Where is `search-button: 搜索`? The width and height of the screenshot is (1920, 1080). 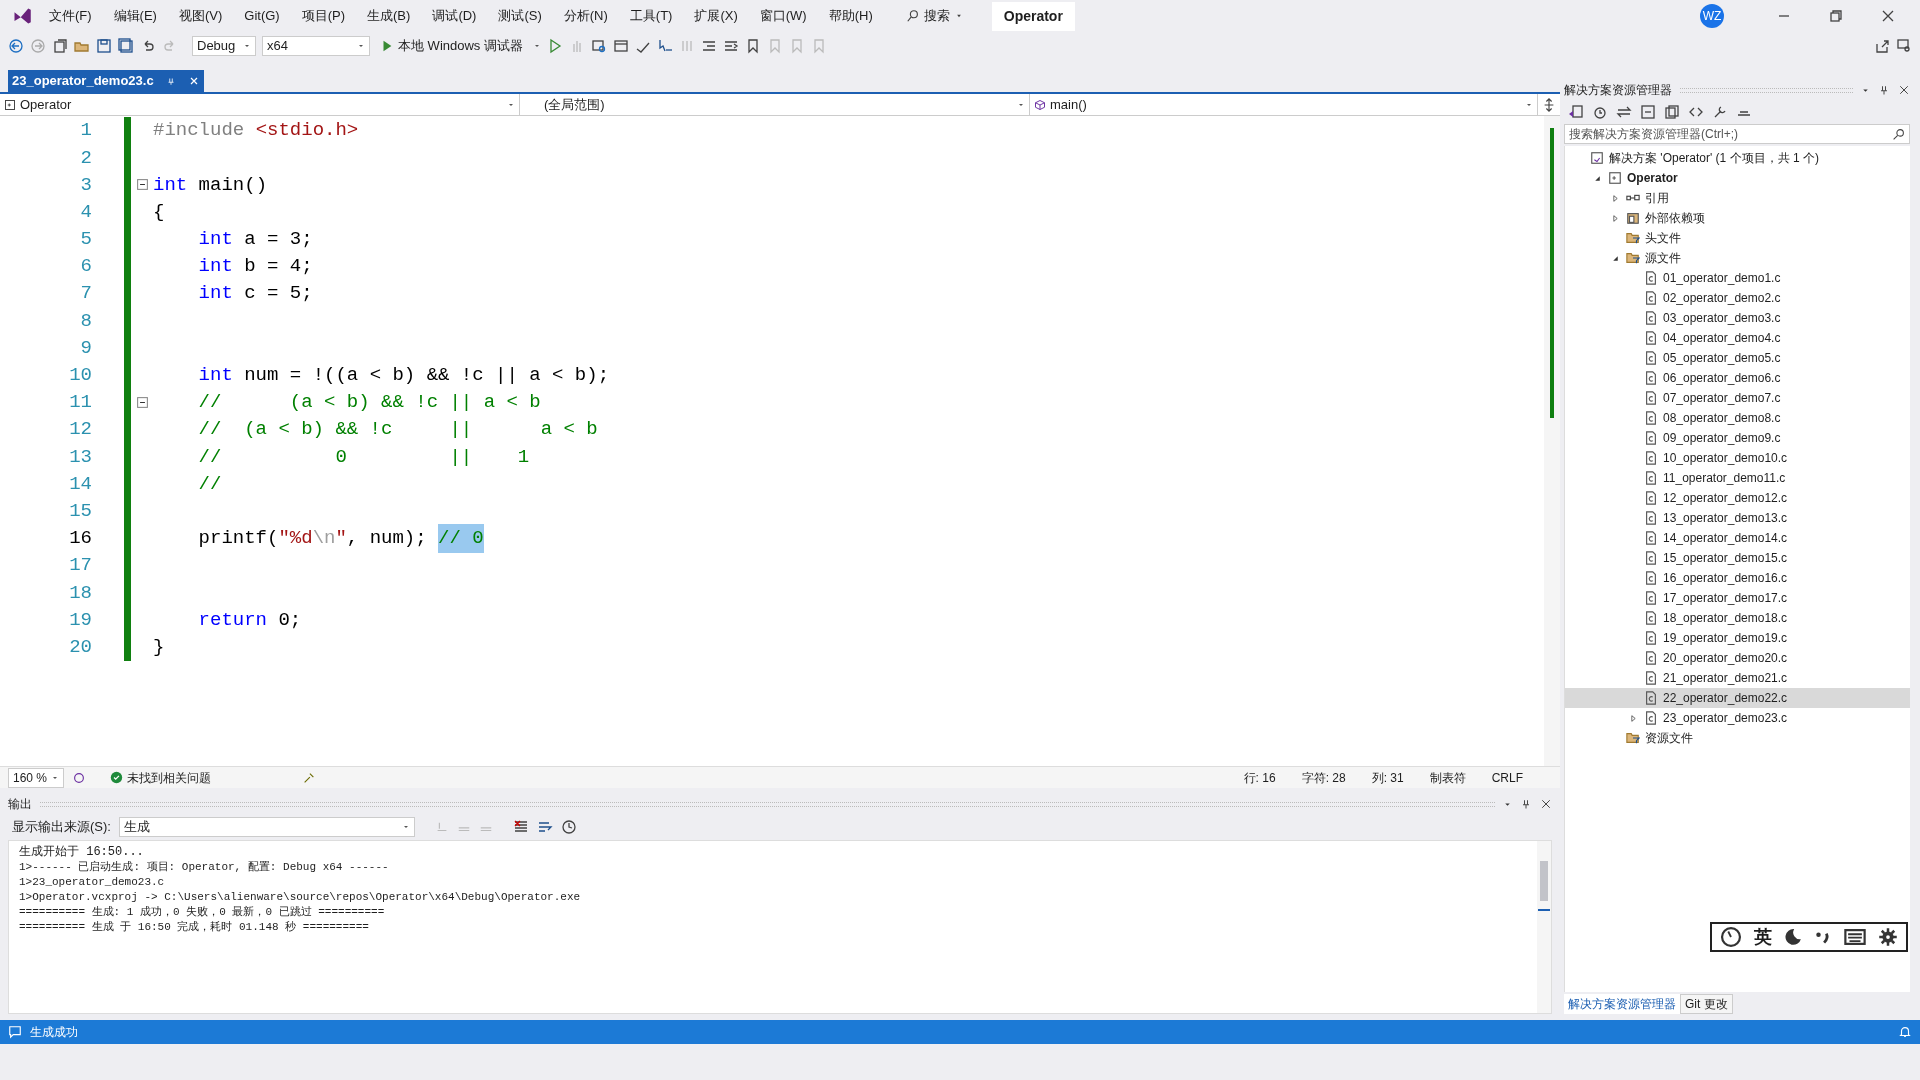
search-button: 搜索 is located at coordinates (934, 16).